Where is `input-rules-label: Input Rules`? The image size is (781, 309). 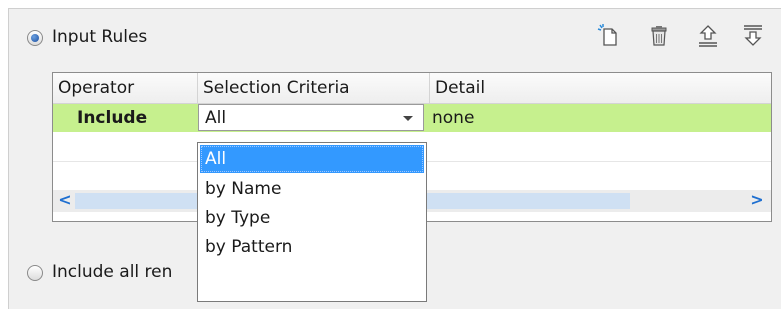
input-rules-label: Input Rules is located at coordinates (100, 37).